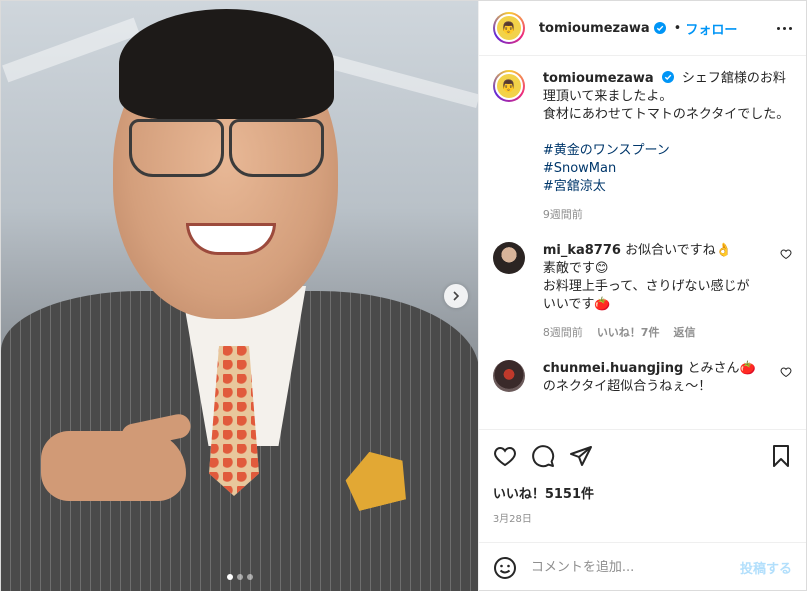 The image size is (807, 591). What do you see at coordinates (667, 169) in the screenshot?
I see `hashtag-link: #SnowMan` at bounding box center [667, 169].